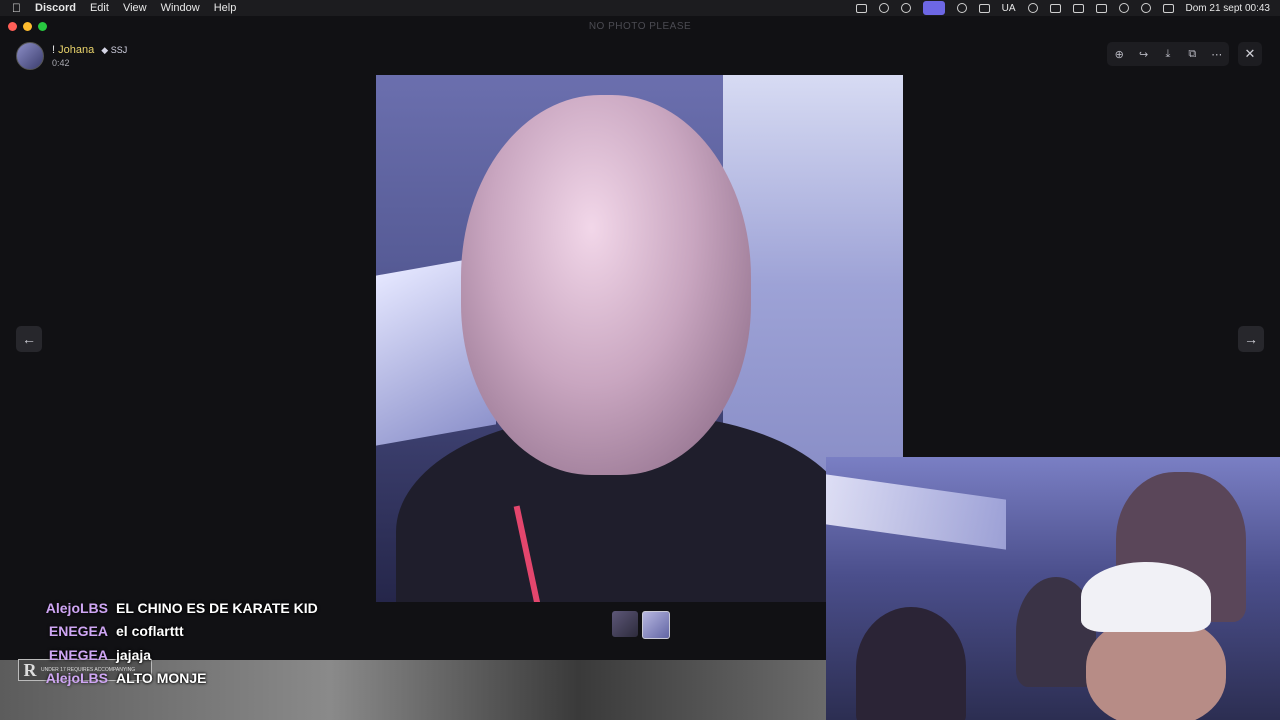  What do you see at coordinates (984, 8) in the screenshot?
I see `tray-vpn-icon` at bounding box center [984, 8].